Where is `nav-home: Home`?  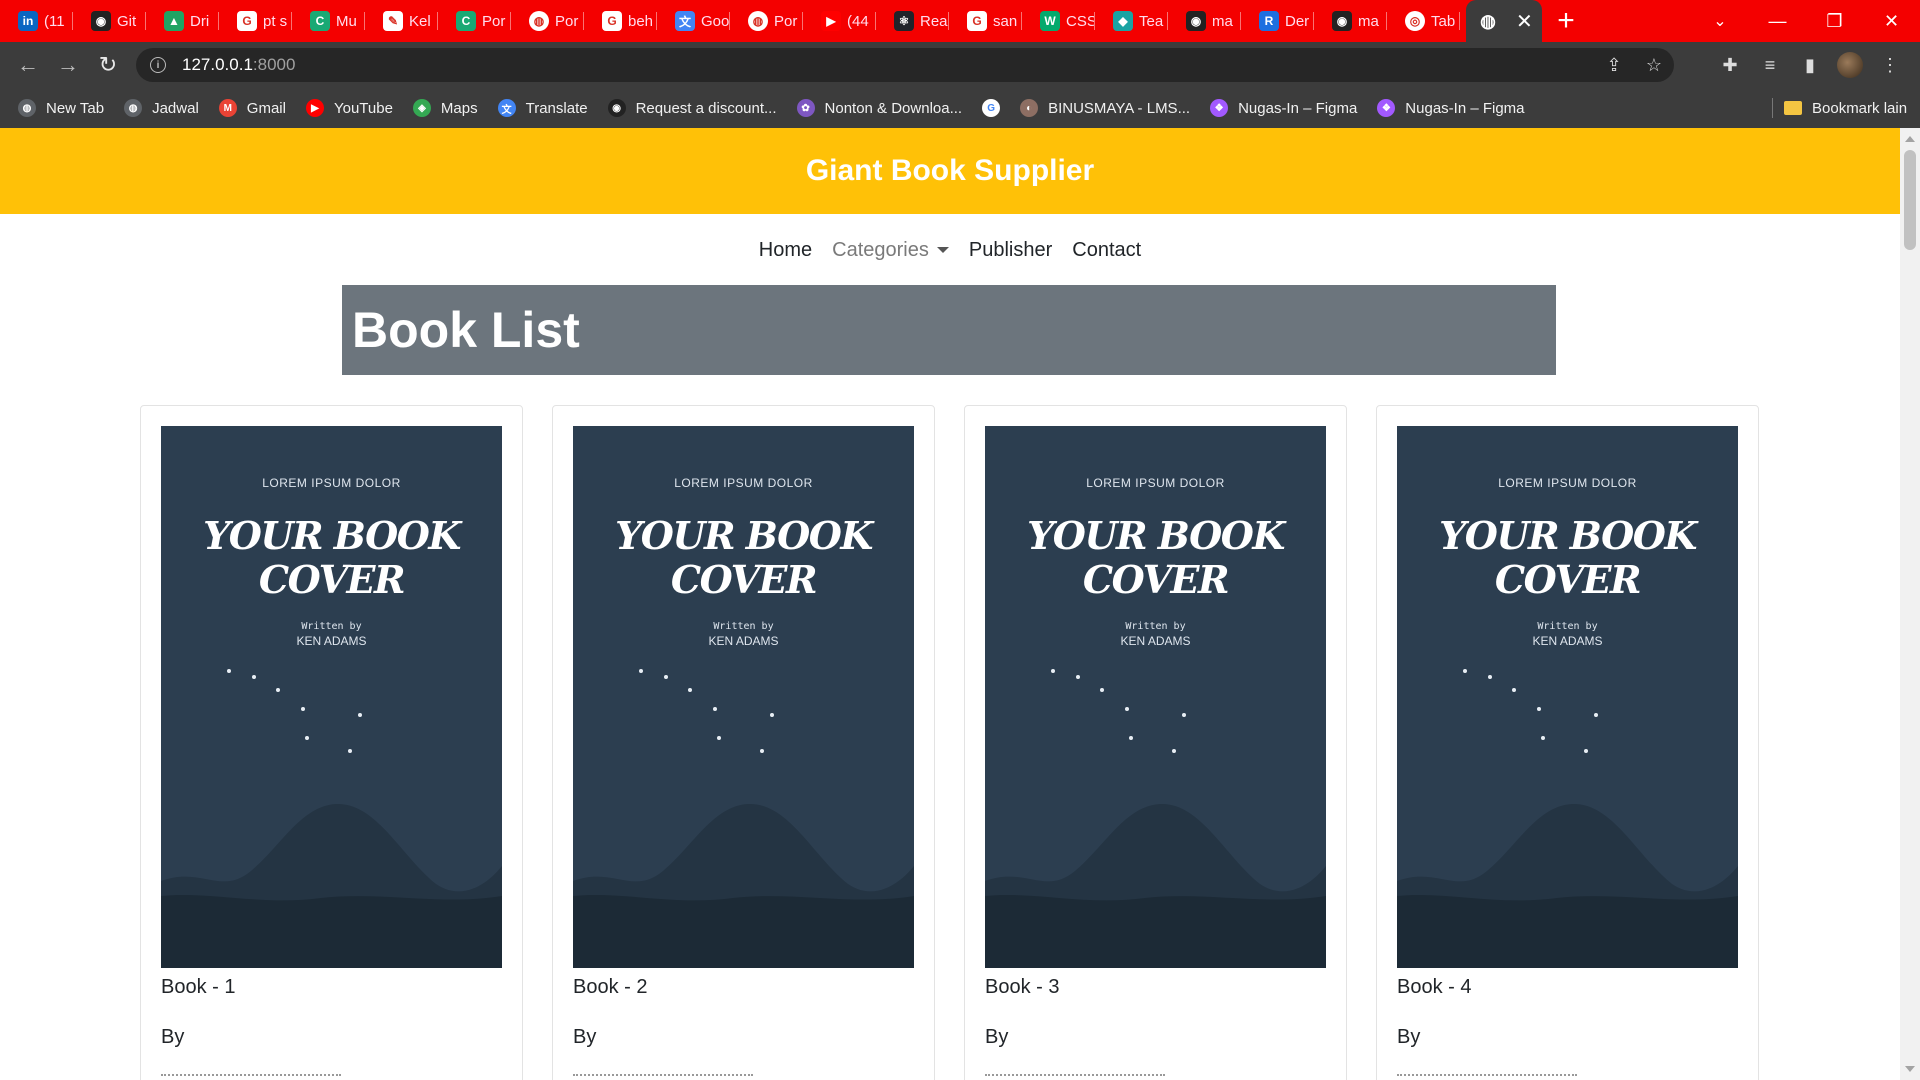
nav-home: Home is located at coordinates (785, 250).